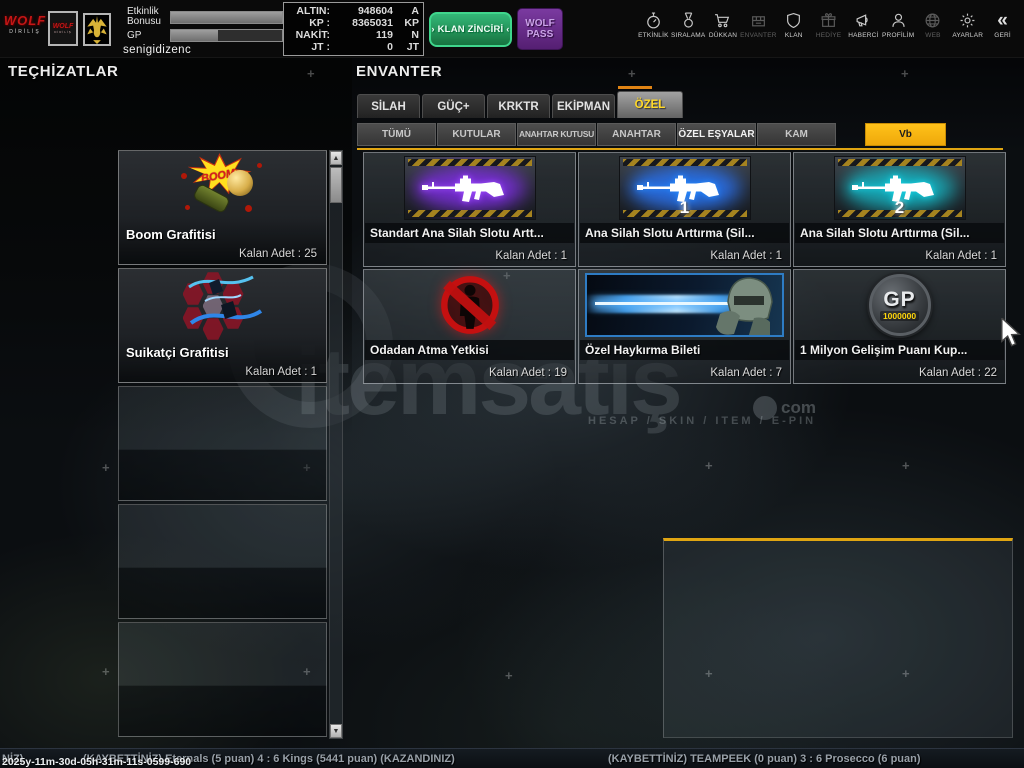 The height and width of the screenshot is (768, 1024). What do you see at coordinates (1002, 25) in the screenshot?
I see `nav-geri: « GERİ` at bounding box center [1002, 25].